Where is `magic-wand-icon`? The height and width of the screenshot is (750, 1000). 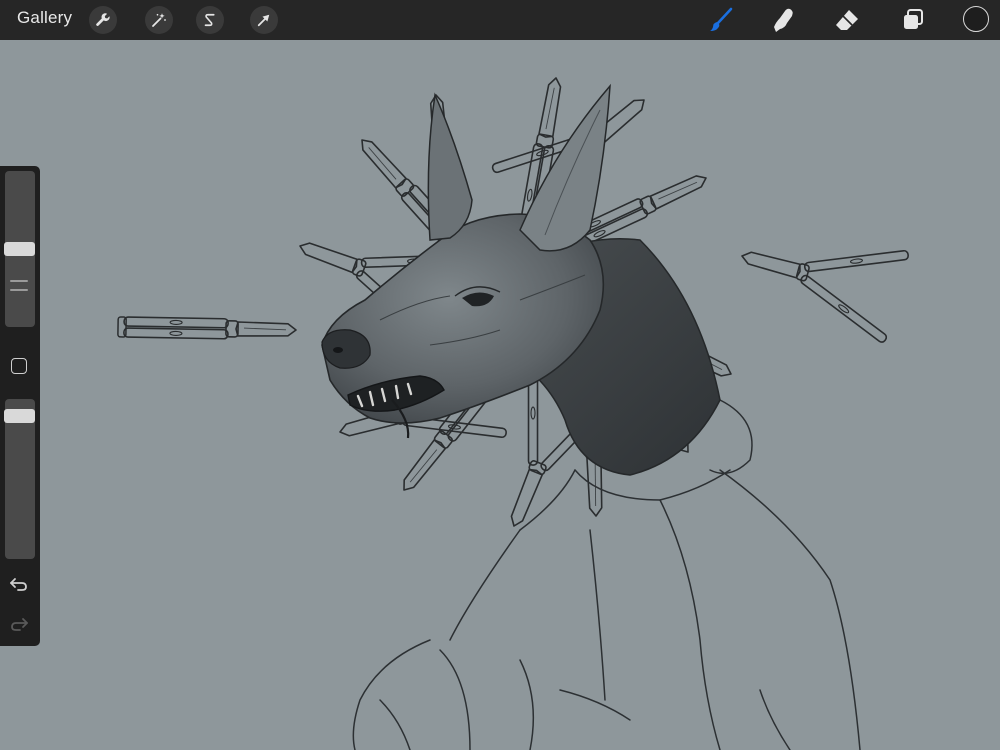 magic-wand-icon is located at coordinates (159, 20).